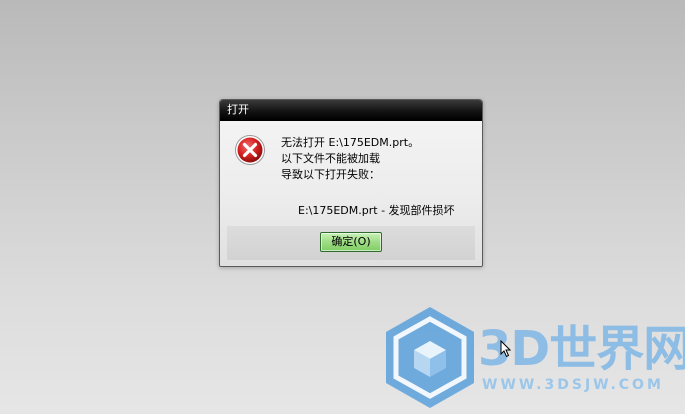 The image size is (685, 414). Describe the element at coordinates (330, 174) in the screenshot. I see `message-line-3: 导致以下打开失败：` at that location.